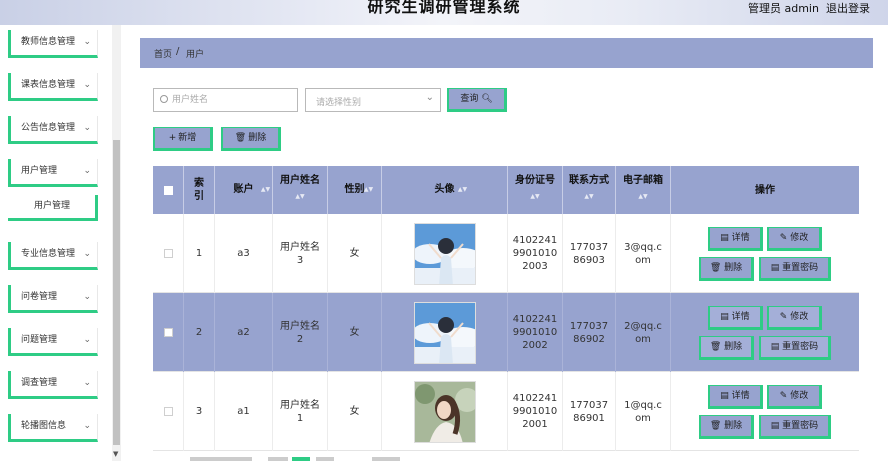 This screenshot has width=888, height=461. Describe the element at coordinates (535, 190) in the screenshot. I see `column-header-idcard: 身份证号 ▲▼` at that location.